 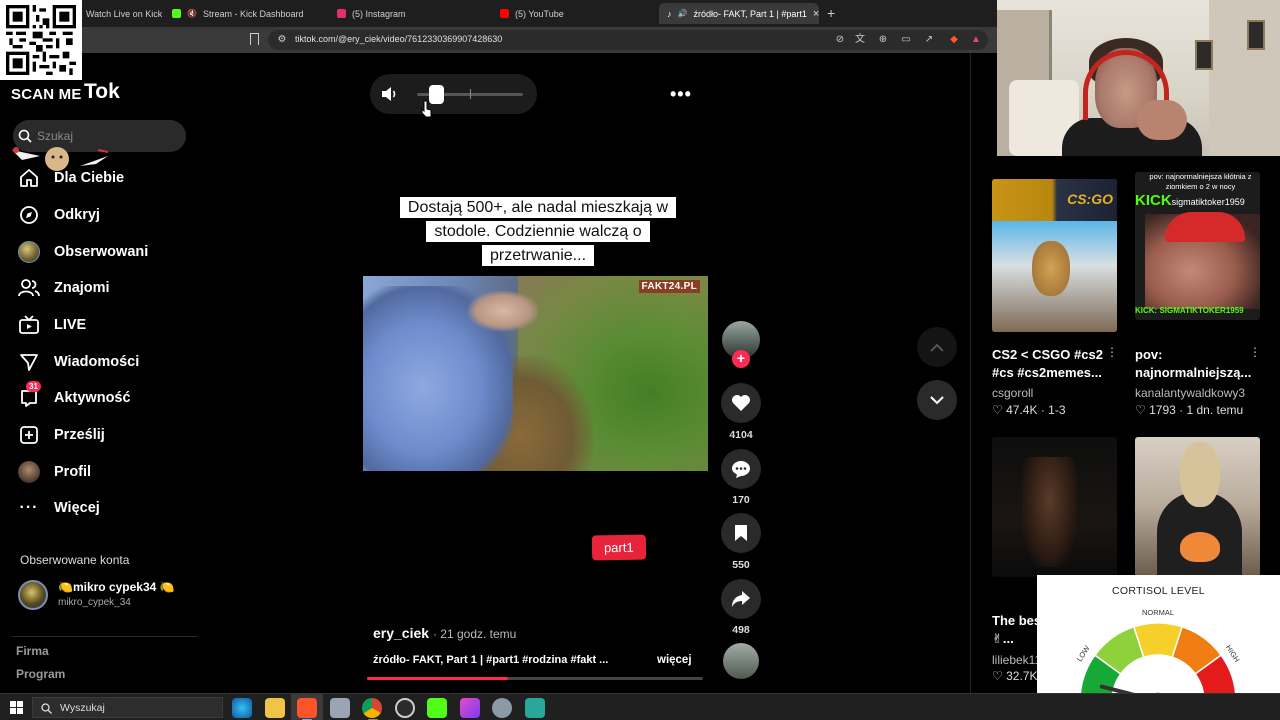 What do you see at coordinates (33, 595) in the screenshot?
I see `avatar` at bounding box center [33, 595].